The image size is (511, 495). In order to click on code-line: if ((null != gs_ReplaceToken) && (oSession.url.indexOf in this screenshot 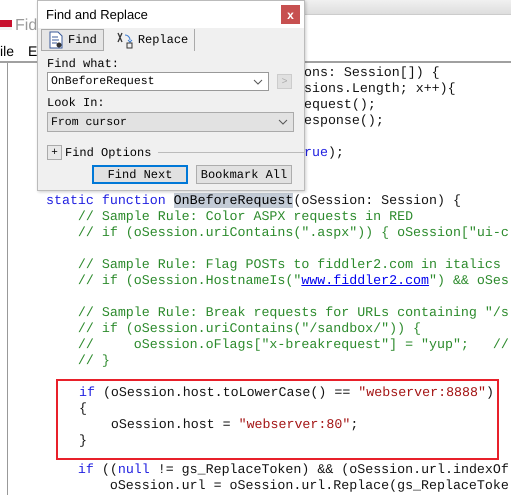, I will do `click(292, 470)`.